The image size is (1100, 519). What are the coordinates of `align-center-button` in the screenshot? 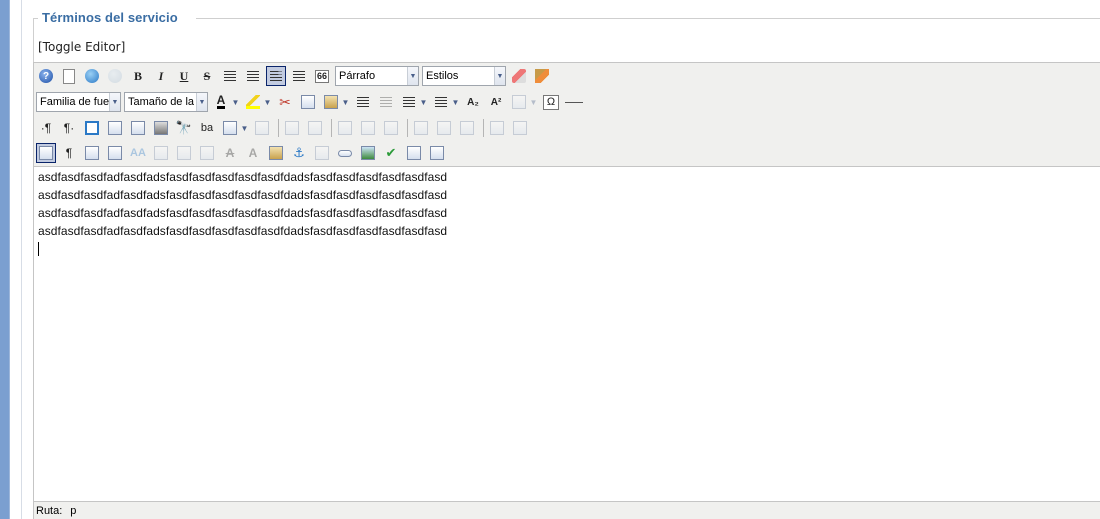 It's located at (253, 76).